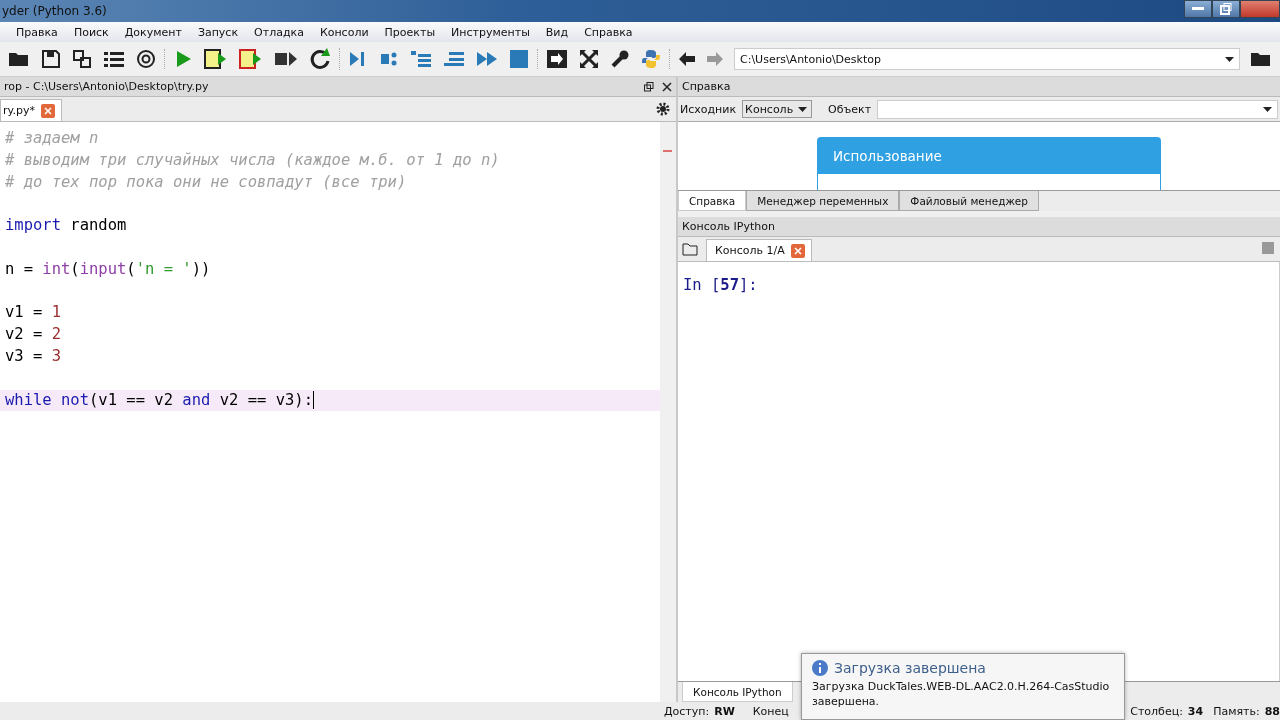 This screenshot has height=720, width=1280. What do you see at coordinates (850, 109) in the screenshot?
I see `object-label: Объект` at bounding box center [850, 109].